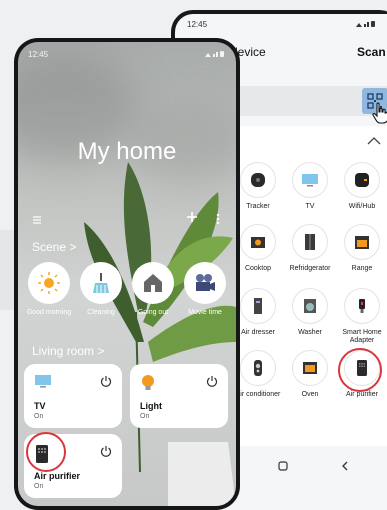 This screenshot has width=387, height=510. Describe the element at coordinates (40, 406) in the screenshot. I see `device-name: TV` at that location.